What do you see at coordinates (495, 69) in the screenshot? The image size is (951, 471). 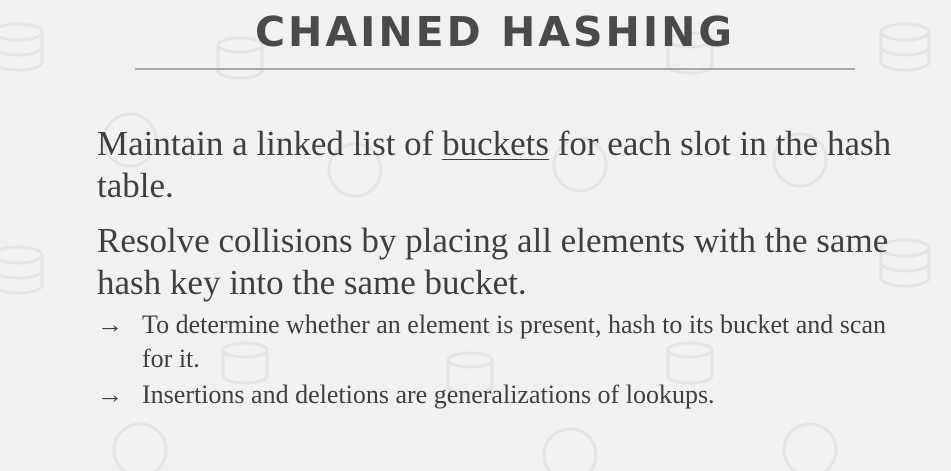 I see `title-divider` at bounding box center [495, 69].